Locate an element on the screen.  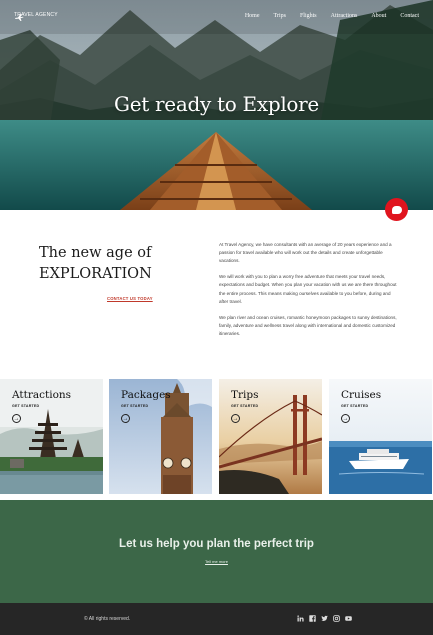
nav-link-attractions: Attractions is located at coordinates (344, 16).